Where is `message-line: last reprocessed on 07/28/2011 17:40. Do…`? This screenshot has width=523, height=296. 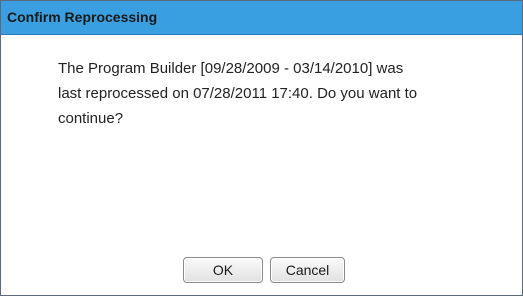 message-line: last reprocessed on 07/28/2011 17:40. Do… is located at coordinates (238, 93).